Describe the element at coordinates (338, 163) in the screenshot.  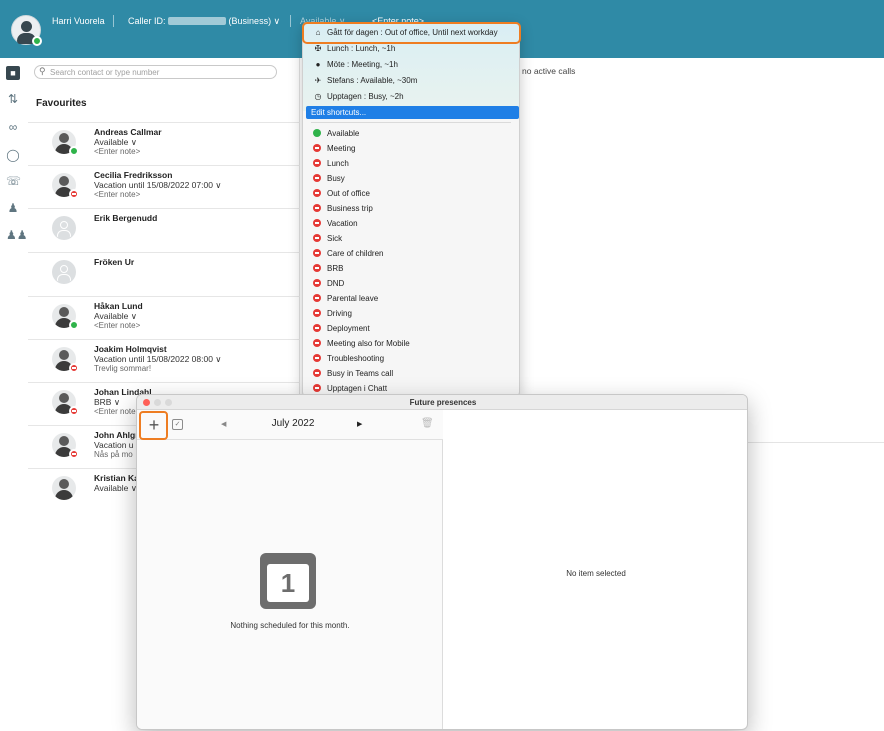
I see `status-label: Lunch` at that location.